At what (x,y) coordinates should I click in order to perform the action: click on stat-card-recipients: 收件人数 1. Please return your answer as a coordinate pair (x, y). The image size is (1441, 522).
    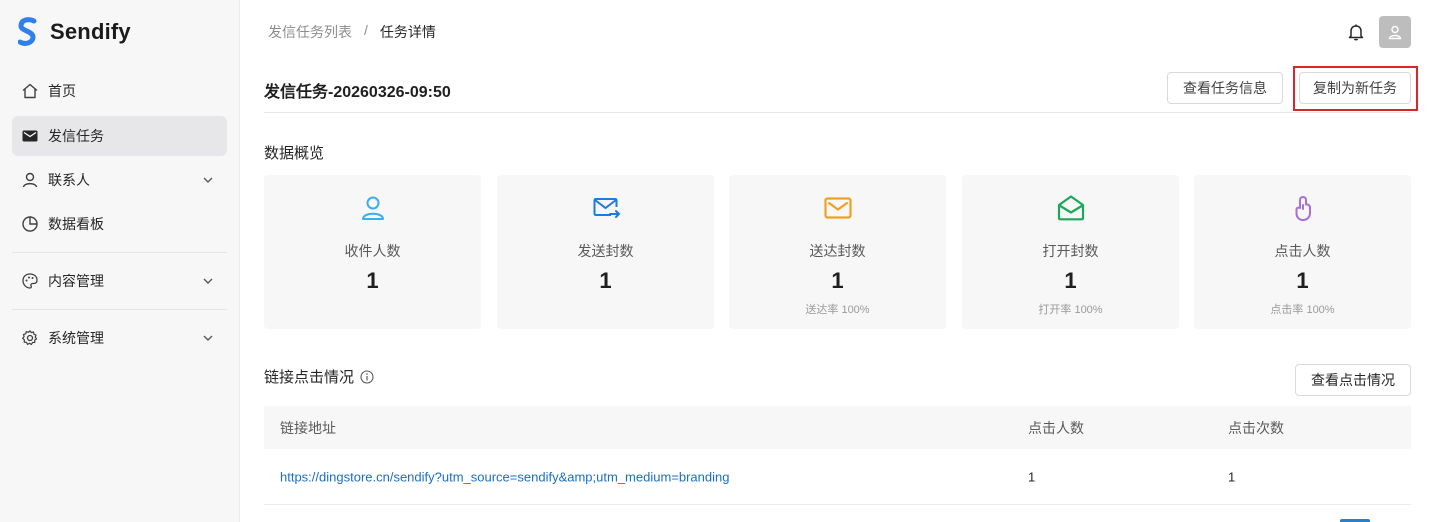
    Looking at the image, I should click on (372, 252).